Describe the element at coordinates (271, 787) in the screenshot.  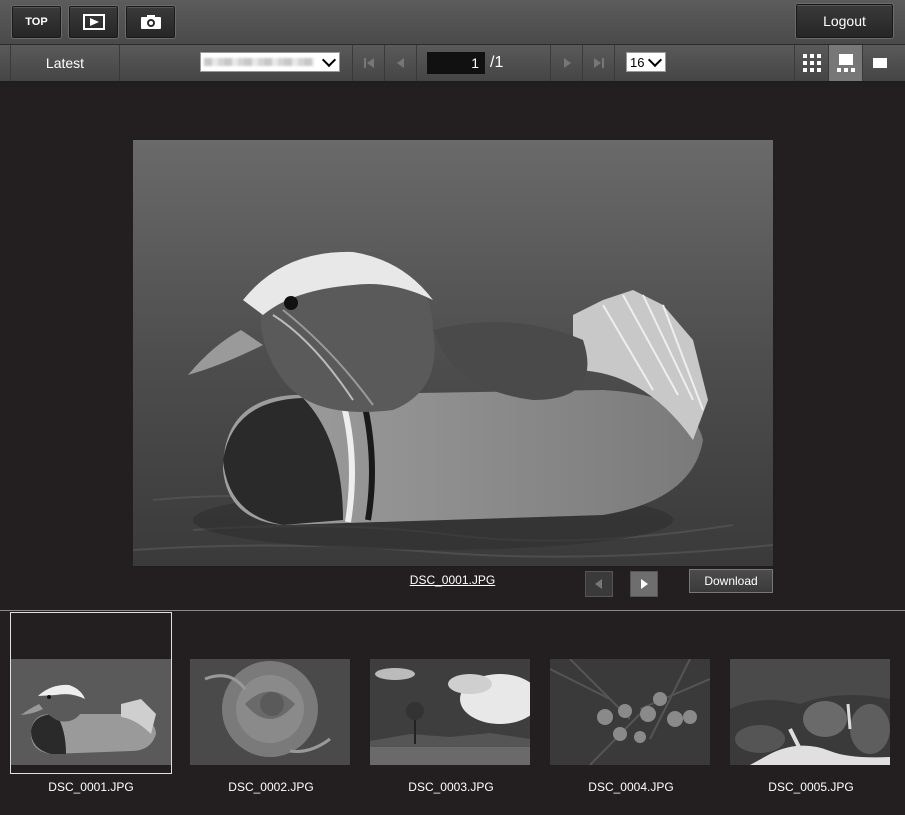
I see `thumbnail-filename: DSC_0002.JPG` at that location.